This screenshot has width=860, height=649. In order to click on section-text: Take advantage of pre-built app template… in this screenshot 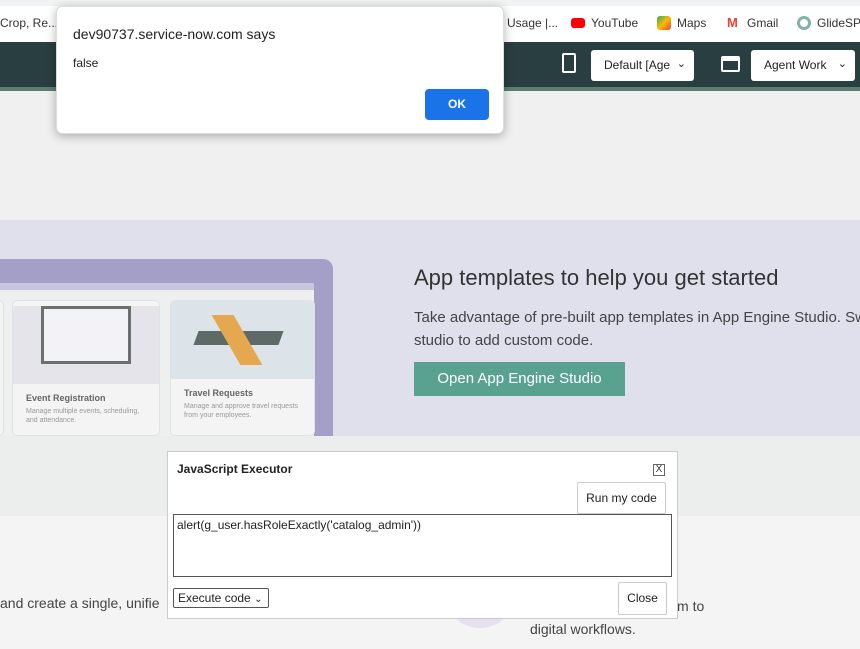, I will do `click(637, 329)`.